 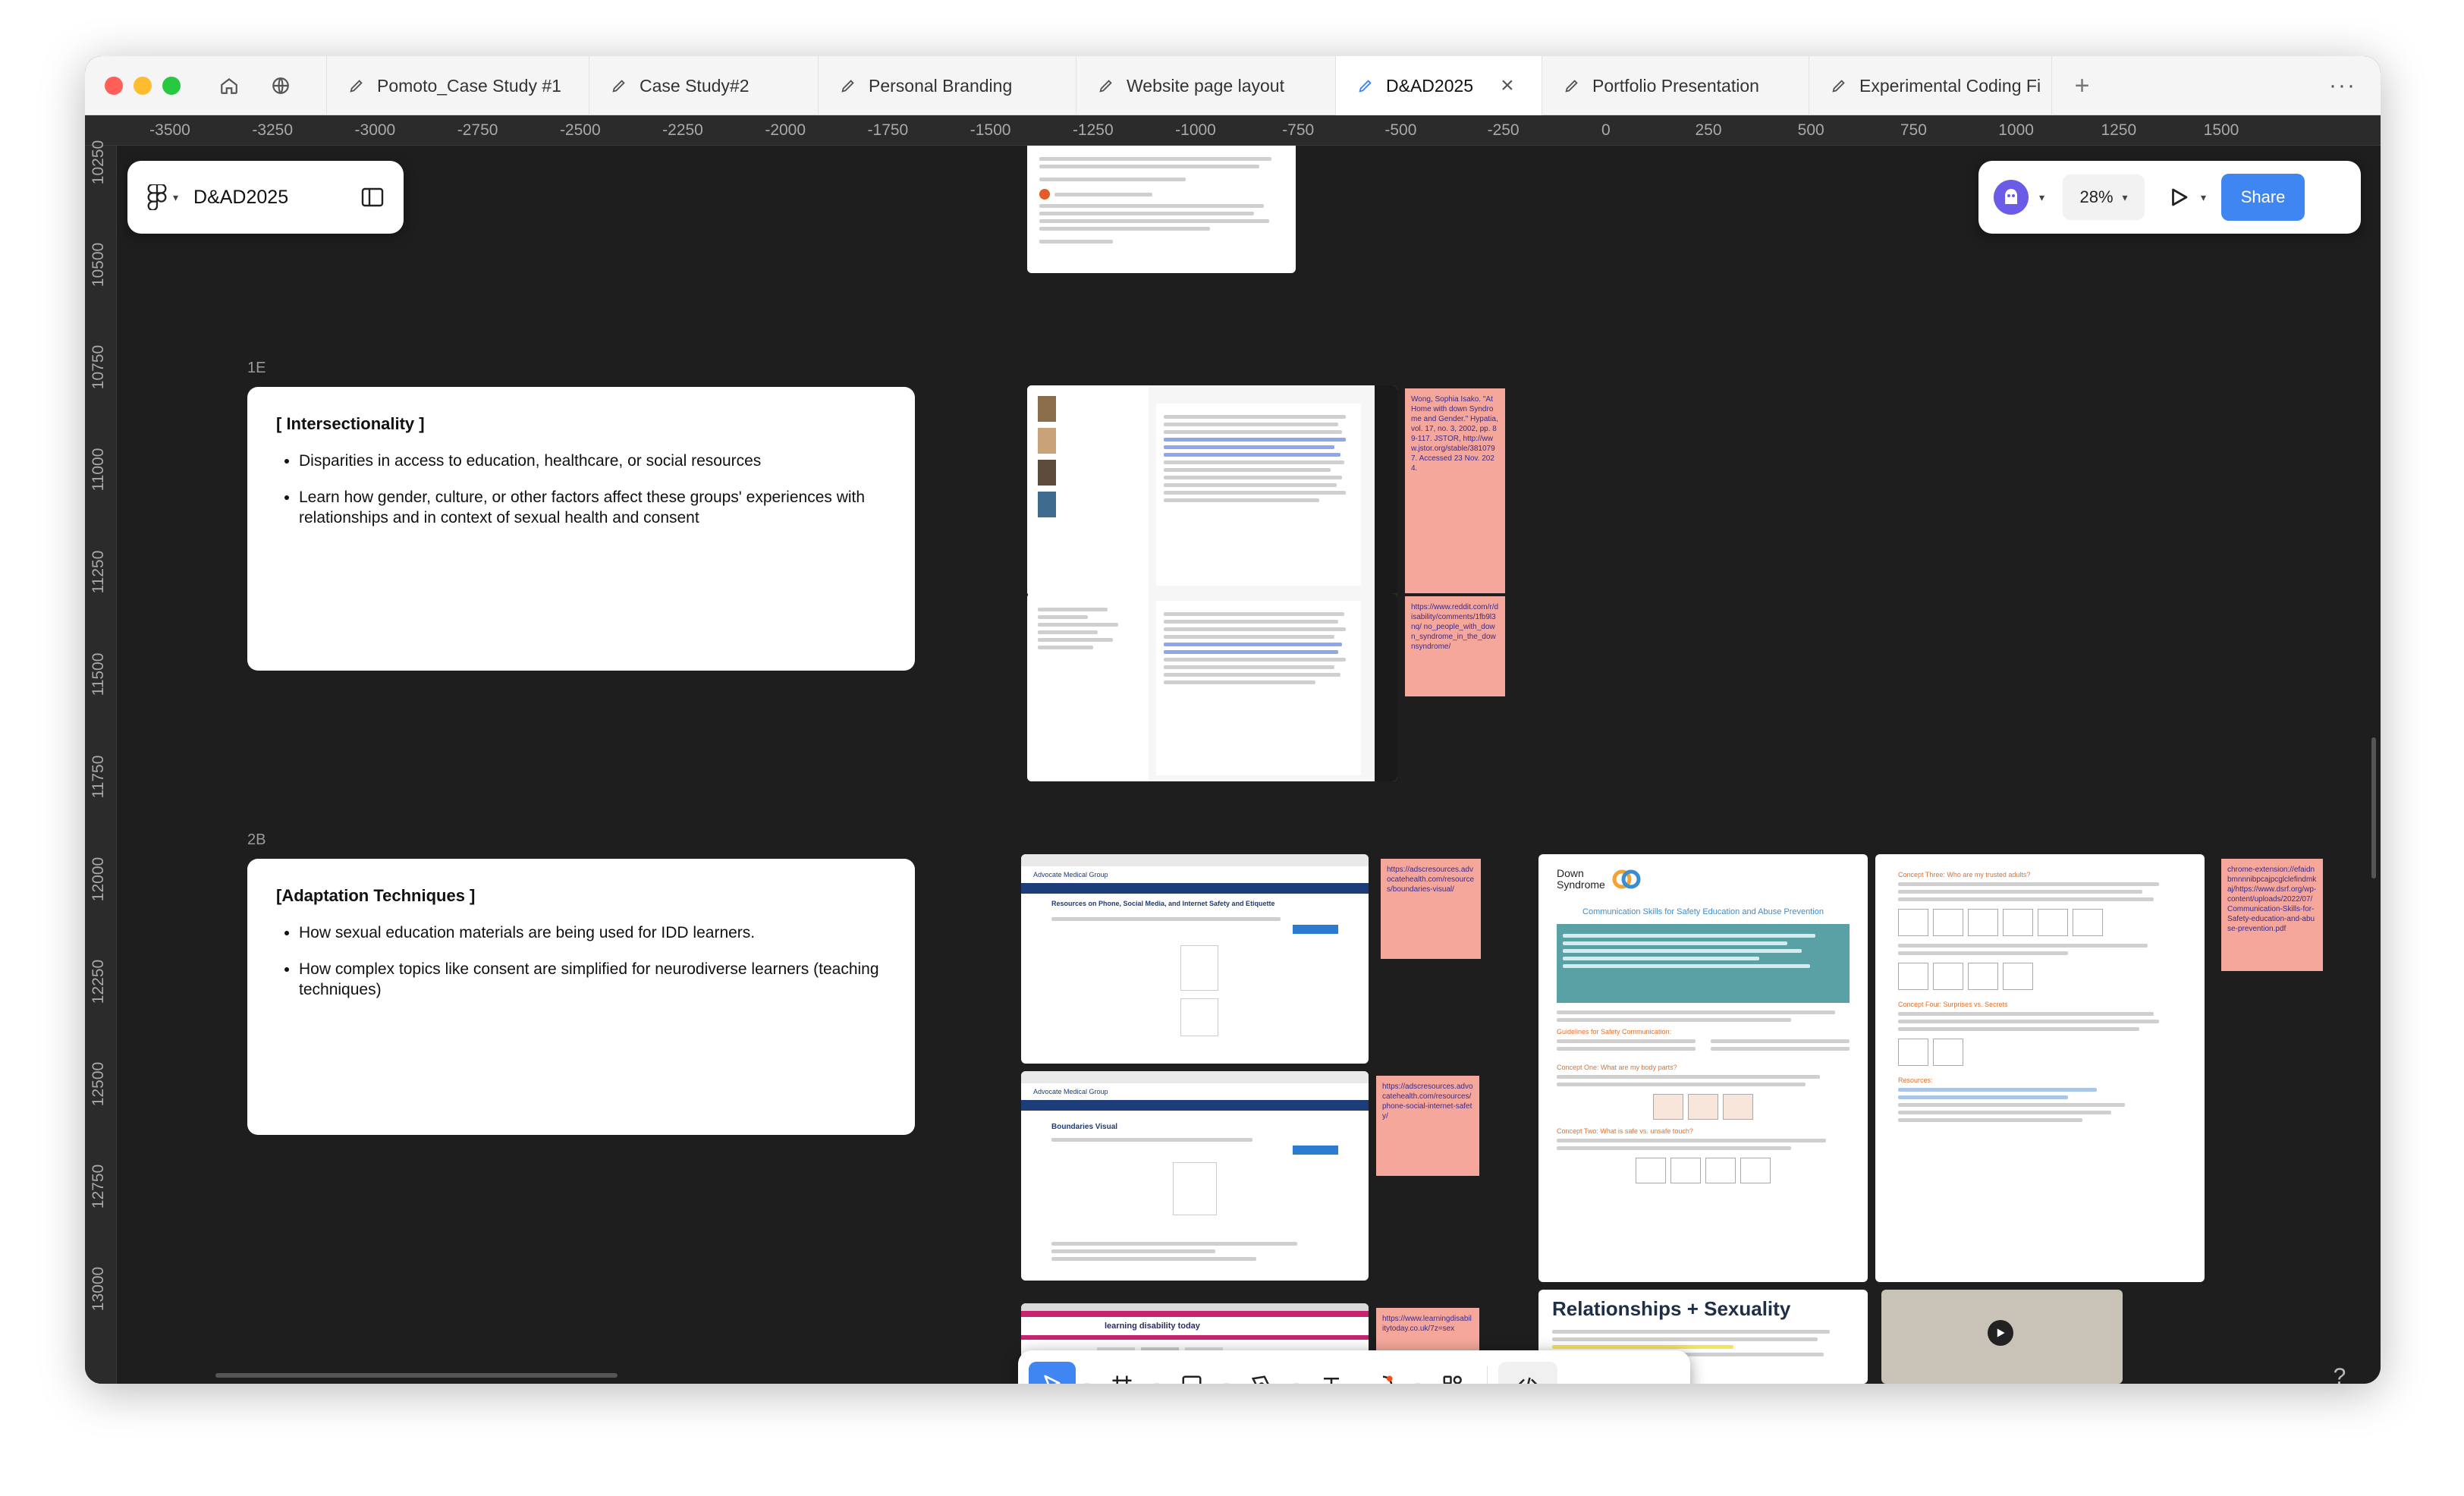 I want to click on doc-heading: Concept One: What are my body parts?, so click(x=1617, y=1067).